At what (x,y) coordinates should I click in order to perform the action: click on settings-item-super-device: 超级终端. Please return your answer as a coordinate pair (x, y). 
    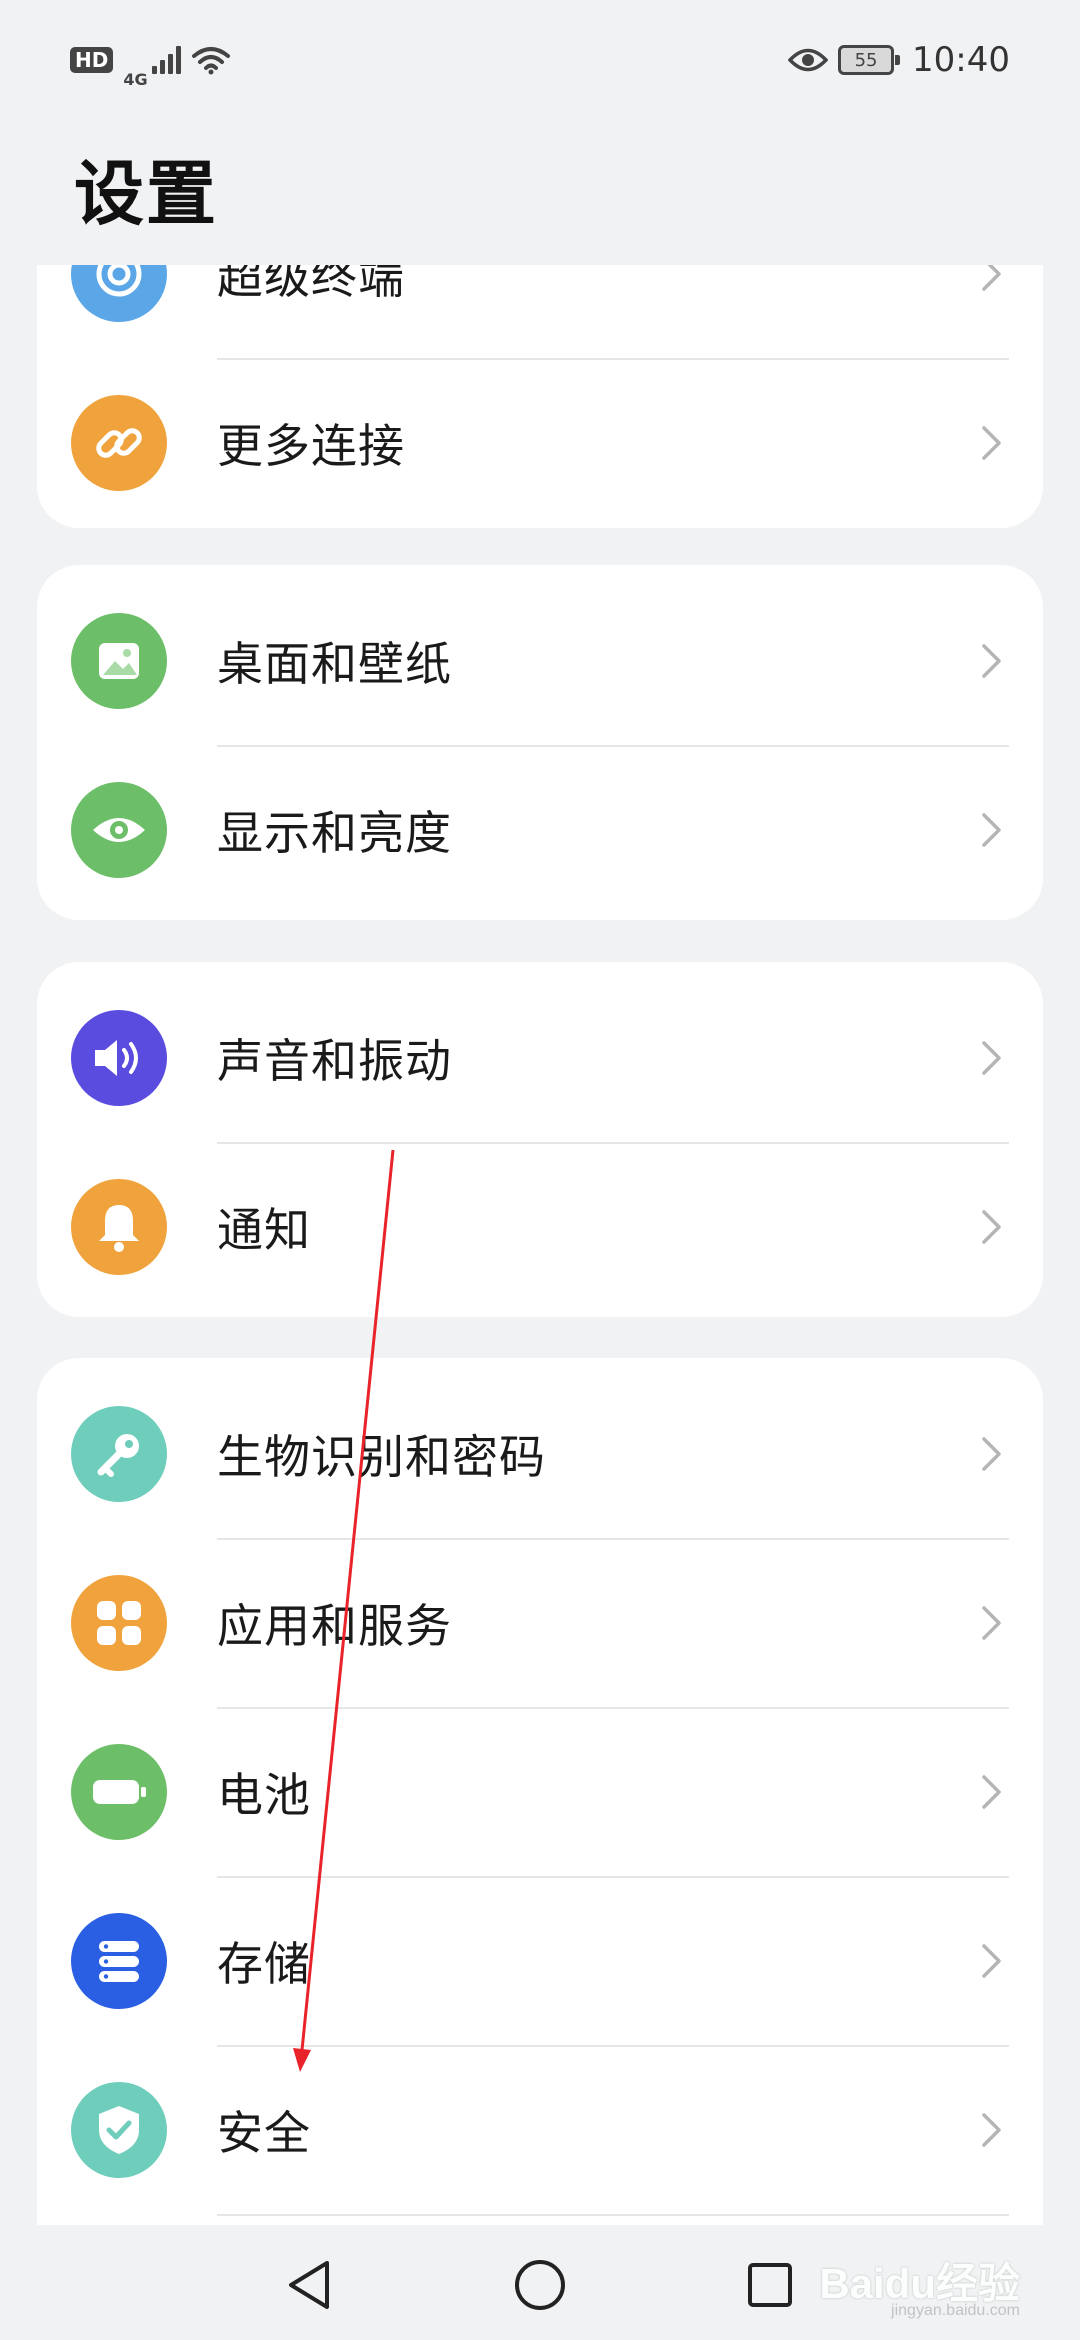
    Looking at the image, I should click on (540, 311).